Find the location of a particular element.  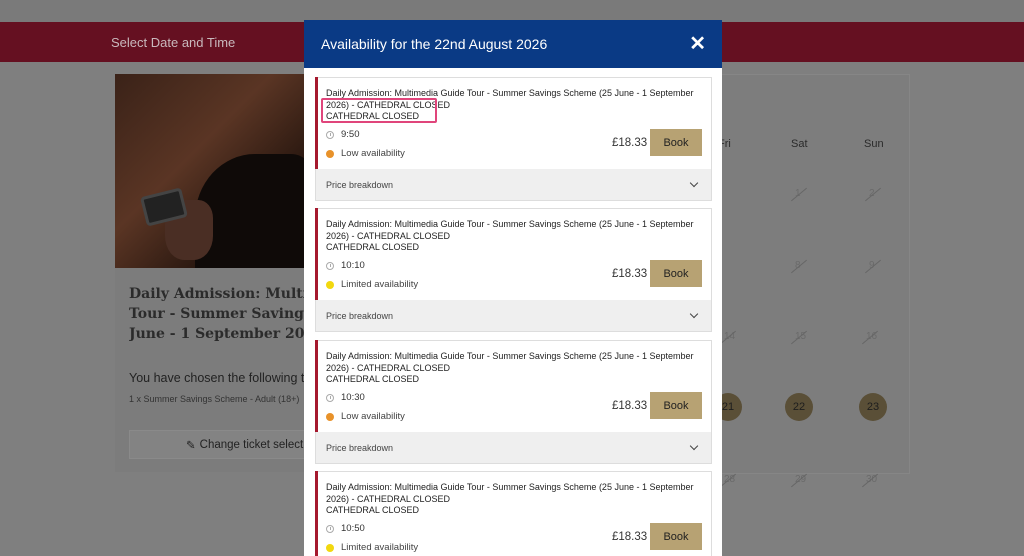

calendar-date-past: 9 is located at coordinates (873, 266).